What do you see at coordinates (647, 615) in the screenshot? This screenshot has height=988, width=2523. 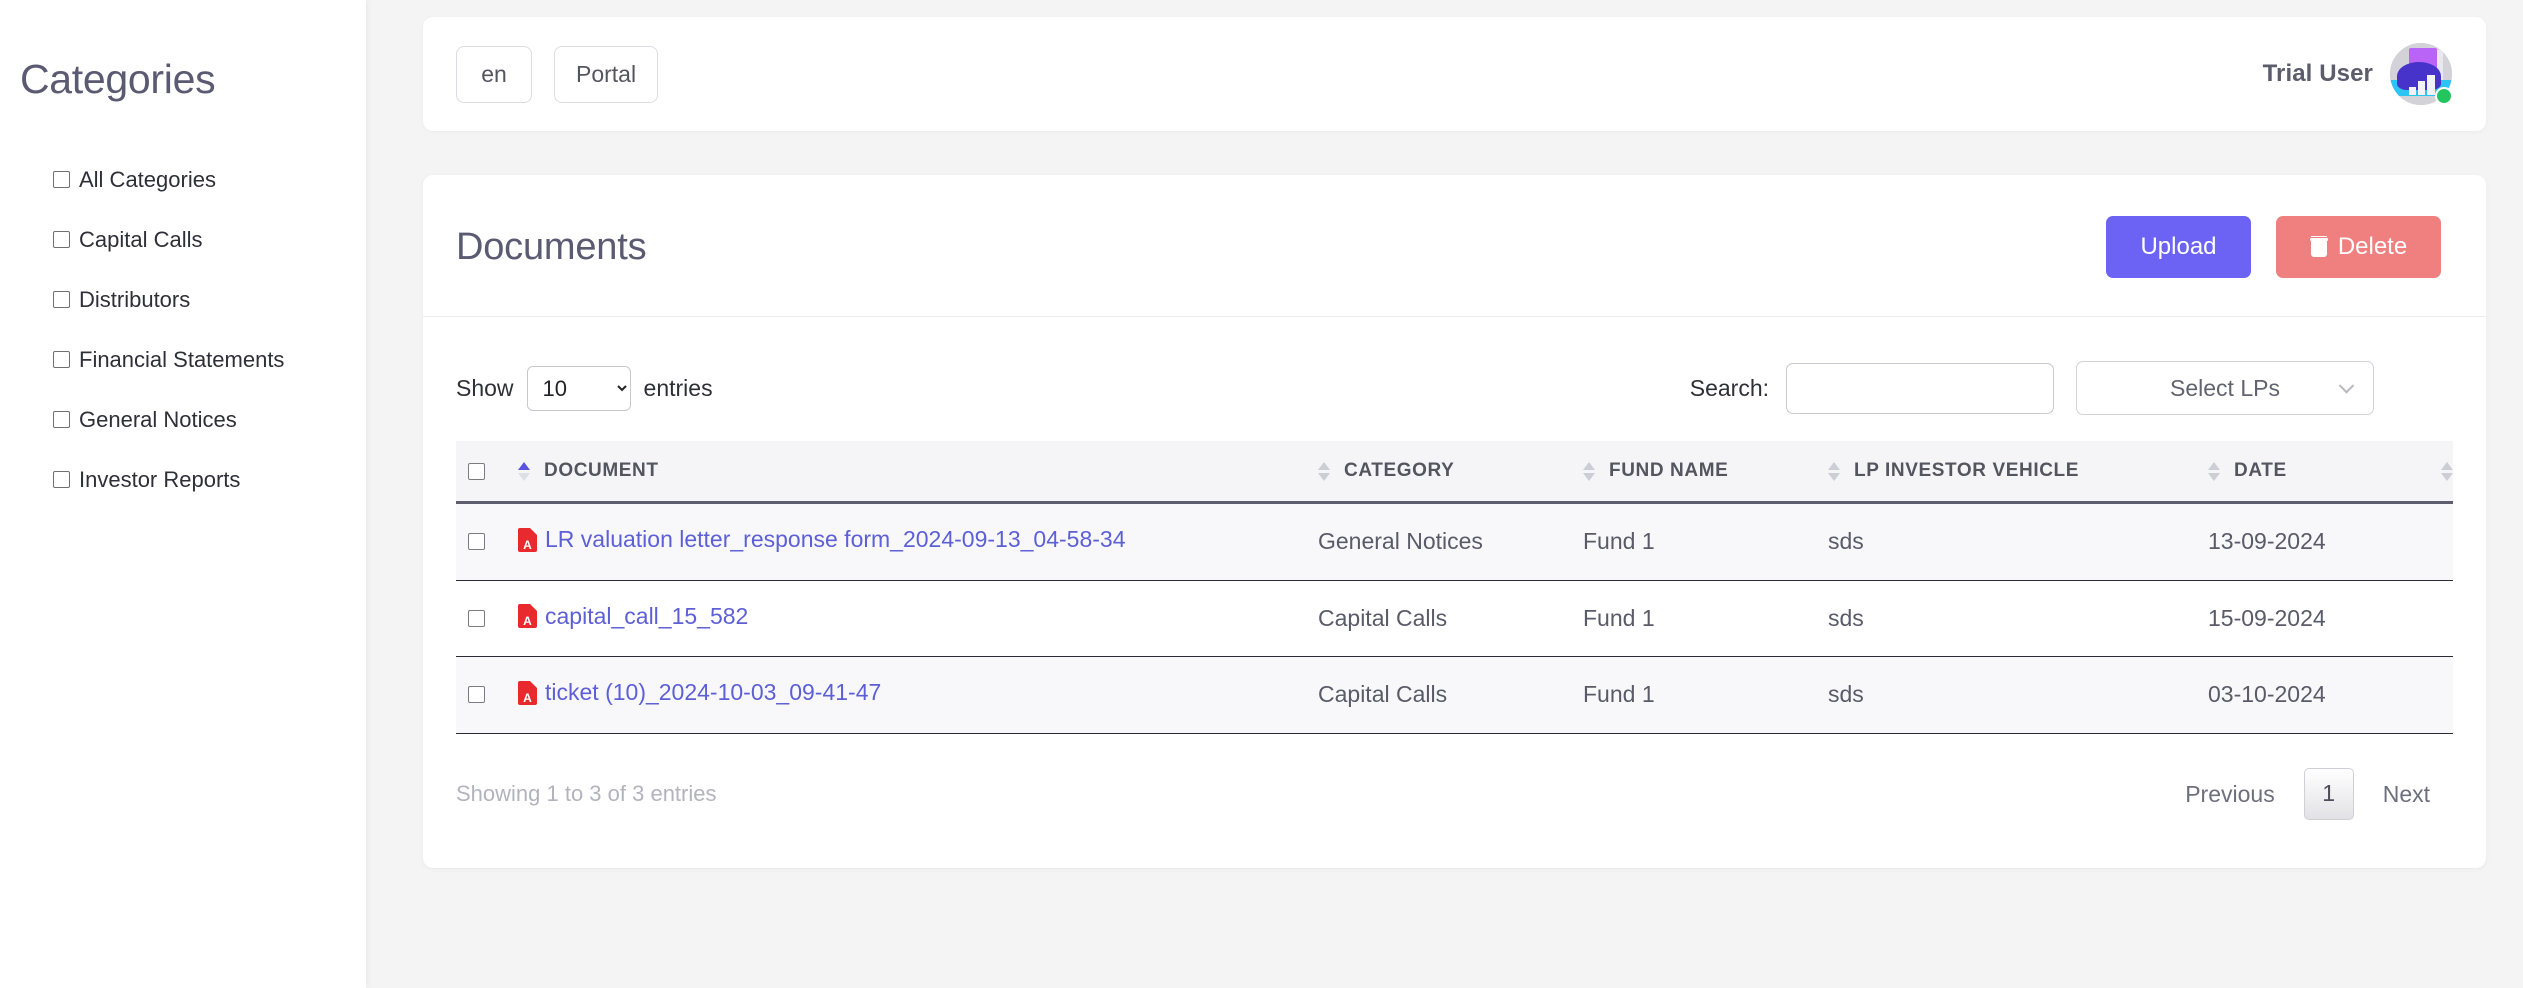 I see `document-name: capital_call_15_582` at bounding box center [647, 615].